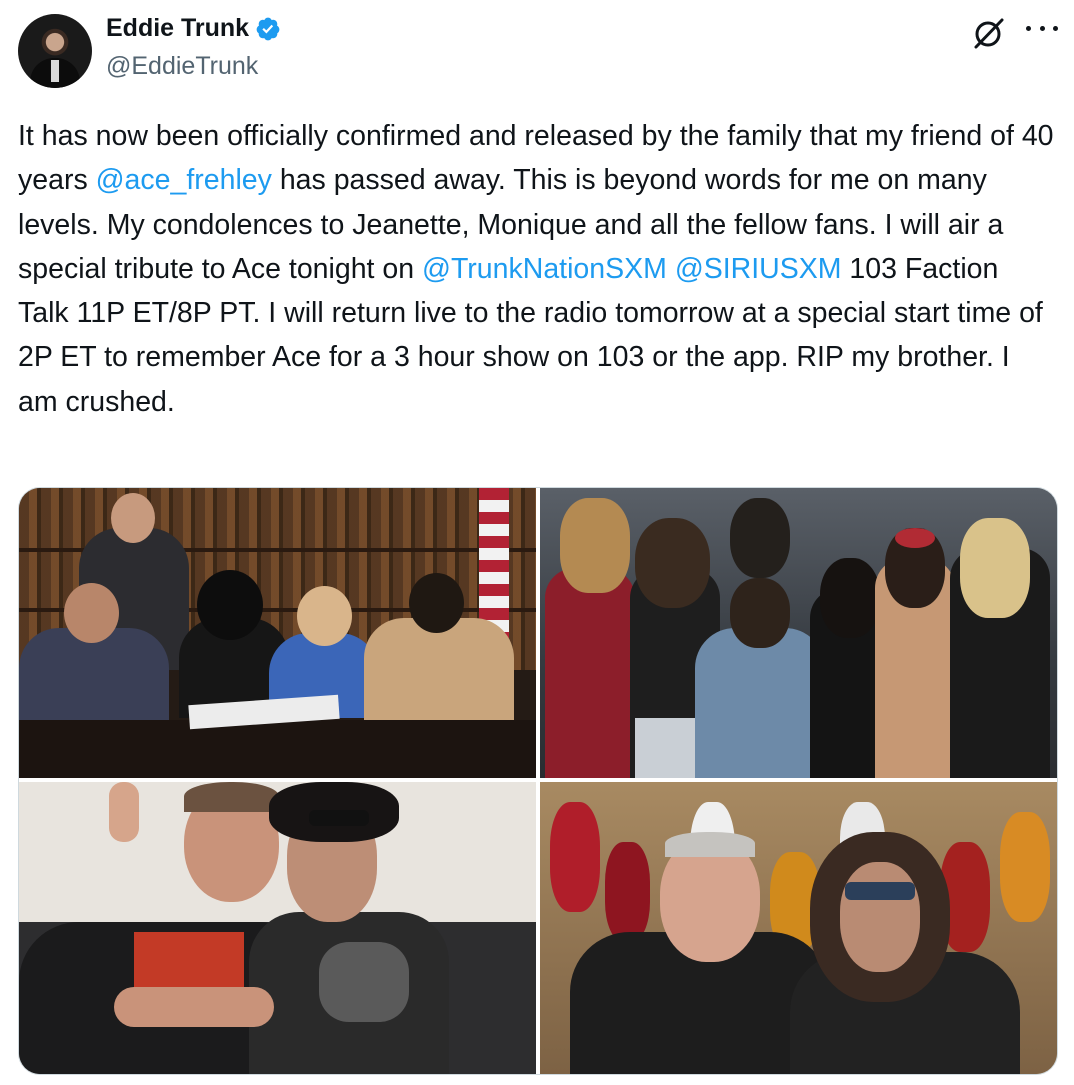  I want to click on avatar, so click(55, 51).